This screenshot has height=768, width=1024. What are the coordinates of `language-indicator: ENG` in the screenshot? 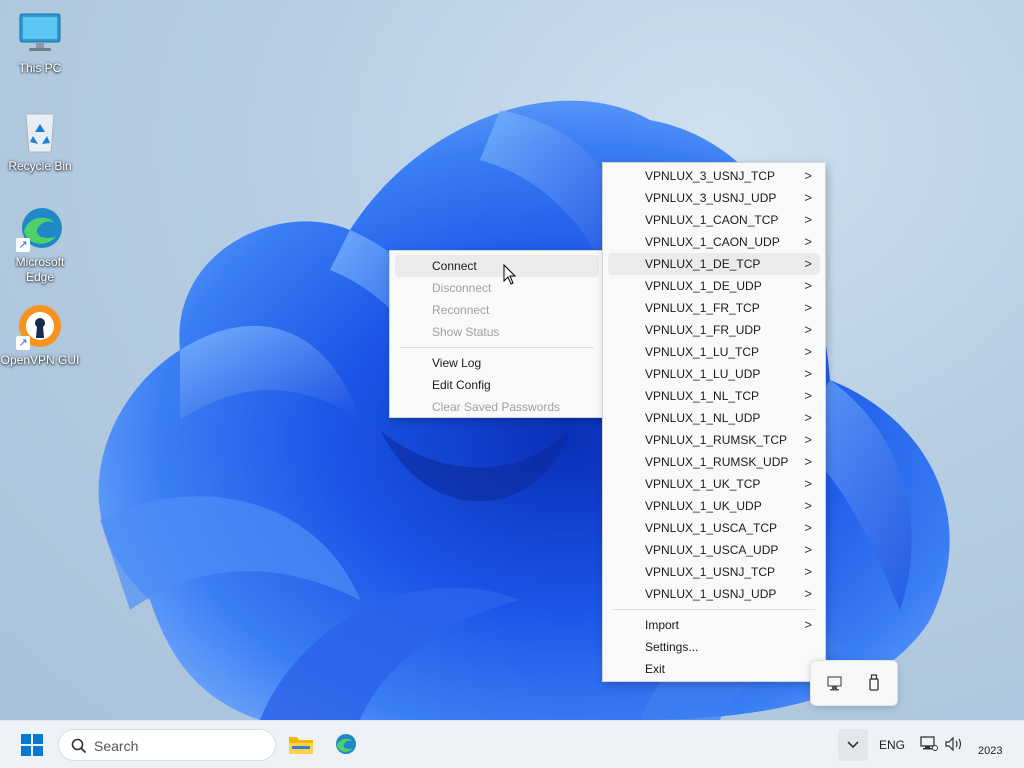 It's located at (892, 745).